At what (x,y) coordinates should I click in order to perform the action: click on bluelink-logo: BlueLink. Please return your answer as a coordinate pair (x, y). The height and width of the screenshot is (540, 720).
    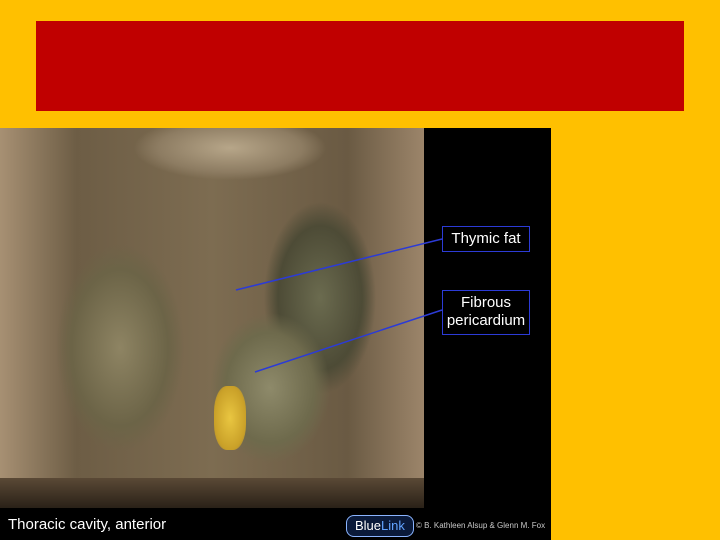
    Looking at the image, I should click on (380, 526).